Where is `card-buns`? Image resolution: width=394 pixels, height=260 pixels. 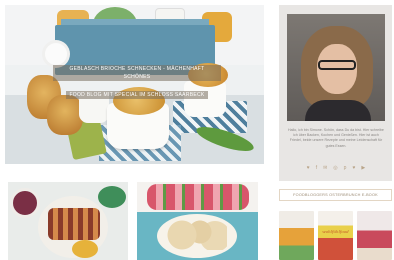 card-buns is located at coordinates (197, 235).